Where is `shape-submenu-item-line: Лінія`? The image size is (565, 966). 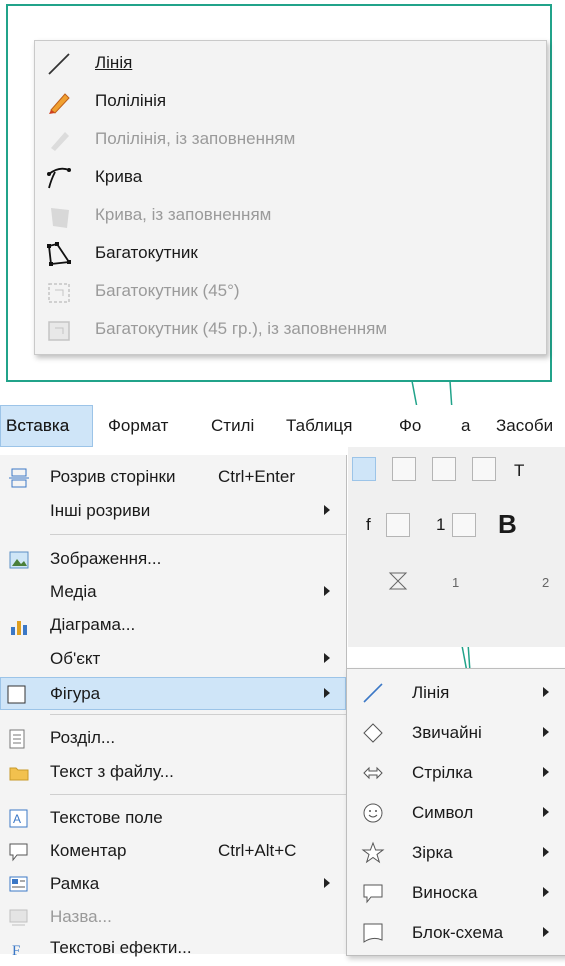 shape-submenu-item-line: Лінія is located at coordinates (456, 693).